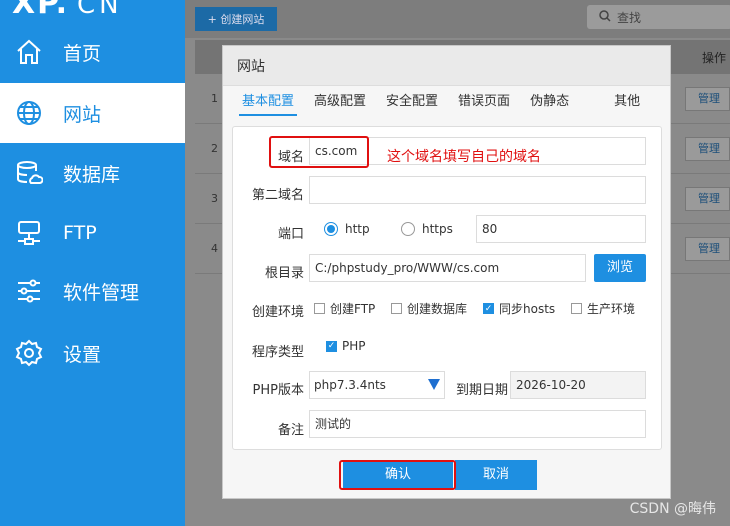  Describe the element at coordinates (82, 114) in the screenshot. I see `sidebar-item-label: 网站` at that location.